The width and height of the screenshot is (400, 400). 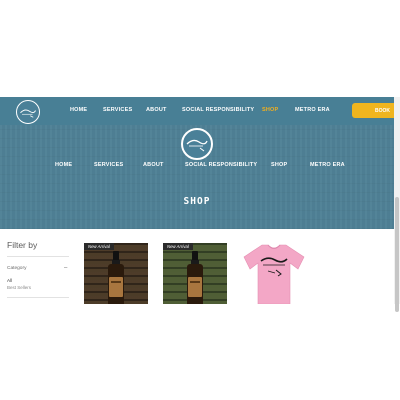 What do you see at coordinates (156, 110) in the screenshot?
I see `nav-about: ABOUT` at bounding box center [156, 110].